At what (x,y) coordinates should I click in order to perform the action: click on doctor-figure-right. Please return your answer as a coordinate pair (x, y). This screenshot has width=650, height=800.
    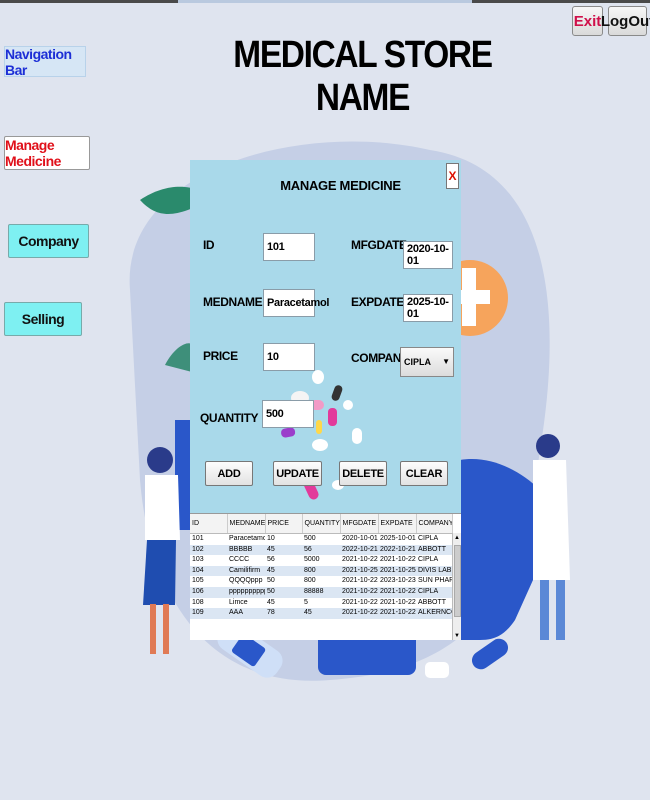
    Looking at the image, I should click on (551, 537).